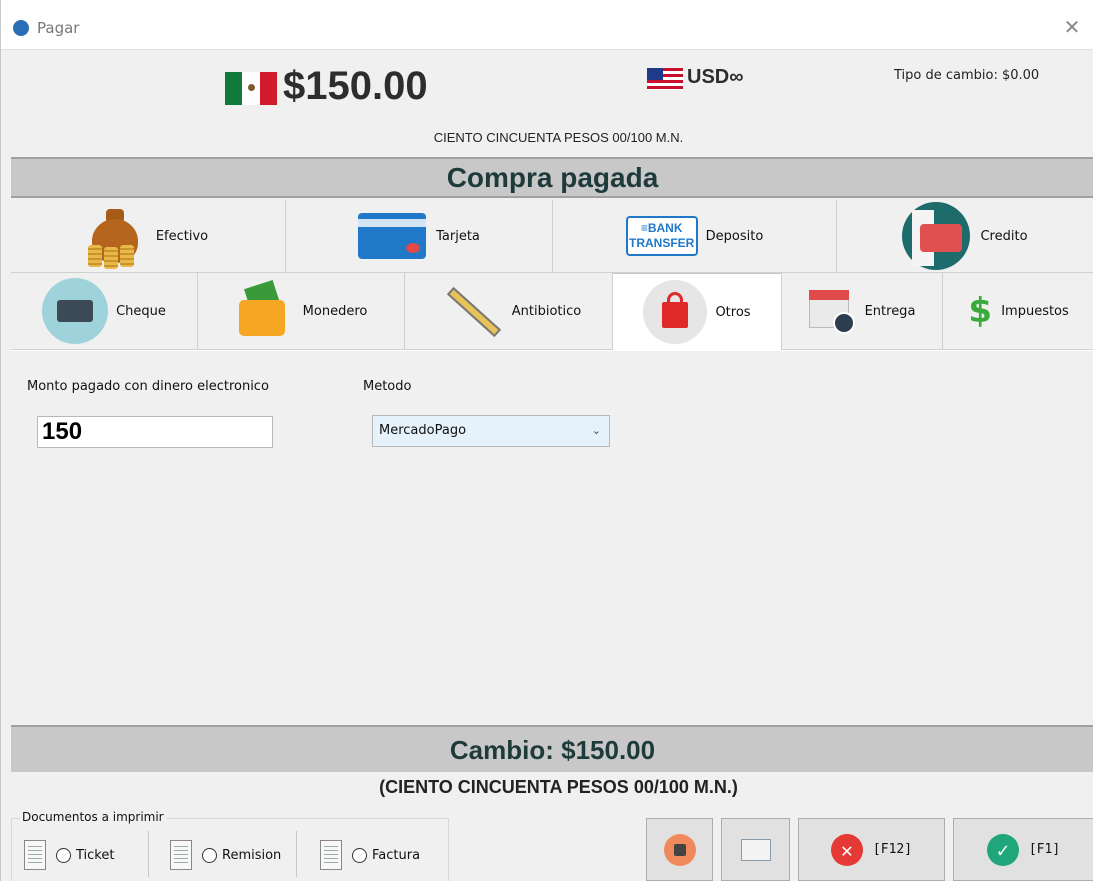 This screenshot has width=1093, height=881. What do you see at coordinates (396, 855) in the screenshot?
I see `factura-label: Factura` at bounding box center [396, 855].